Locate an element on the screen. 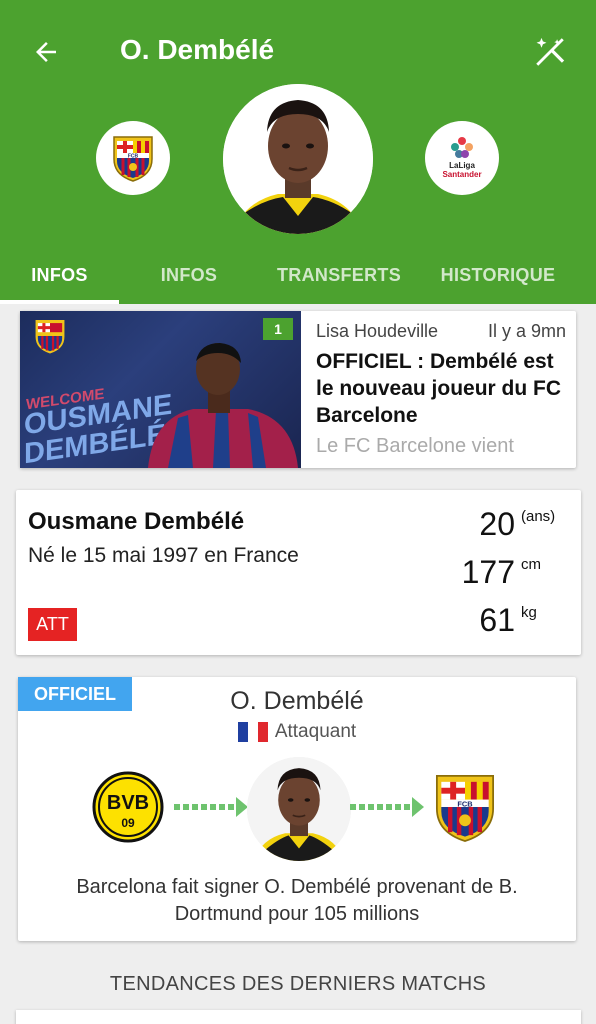 The image size is (596, 1024). player-avatar is located at coordinates (298, 159).